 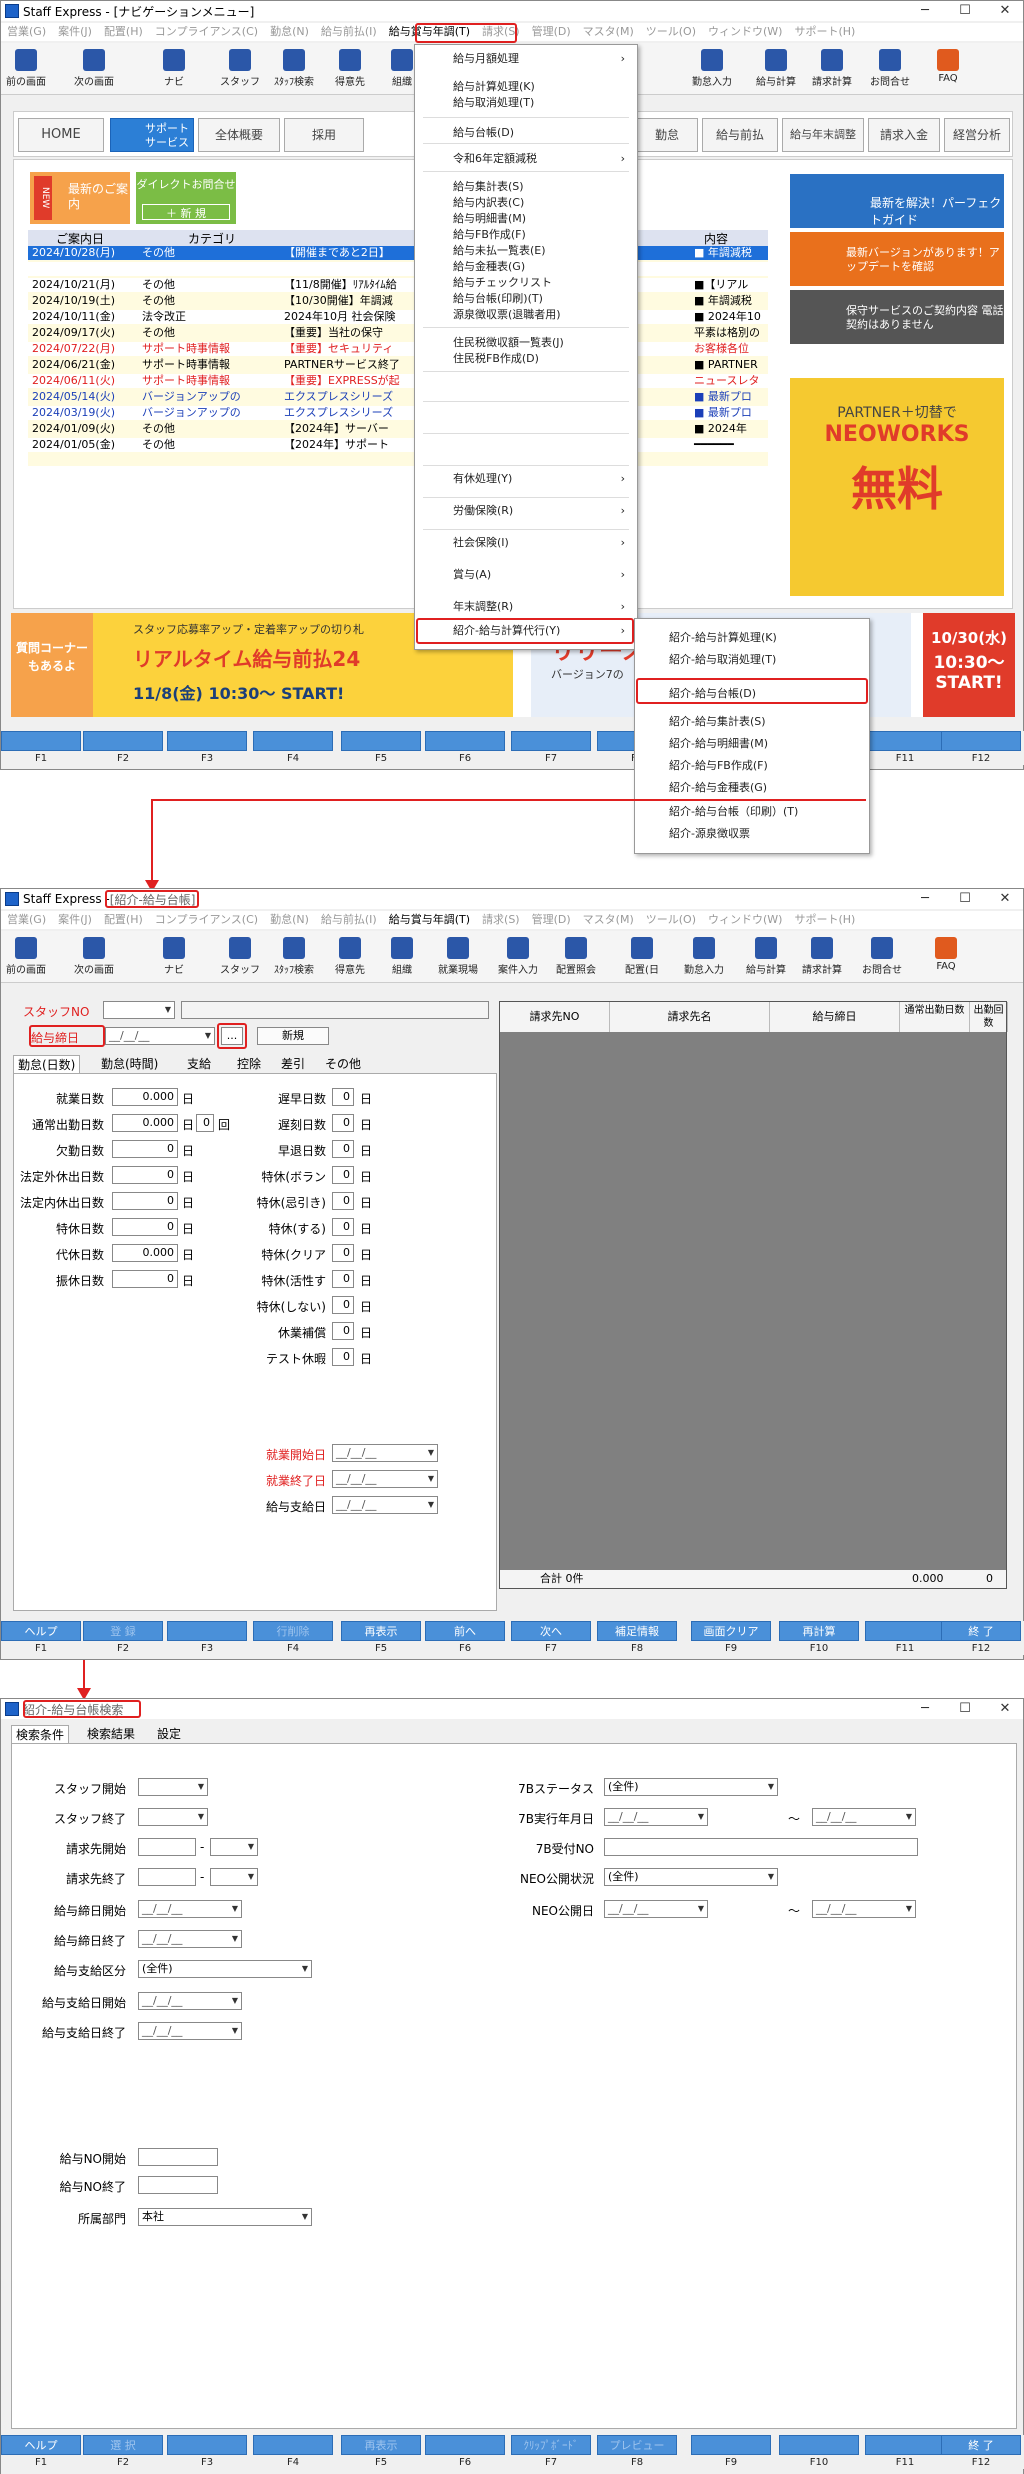 I want to click on fkey-button-4: 行削除, so click(x=293, y=1631).